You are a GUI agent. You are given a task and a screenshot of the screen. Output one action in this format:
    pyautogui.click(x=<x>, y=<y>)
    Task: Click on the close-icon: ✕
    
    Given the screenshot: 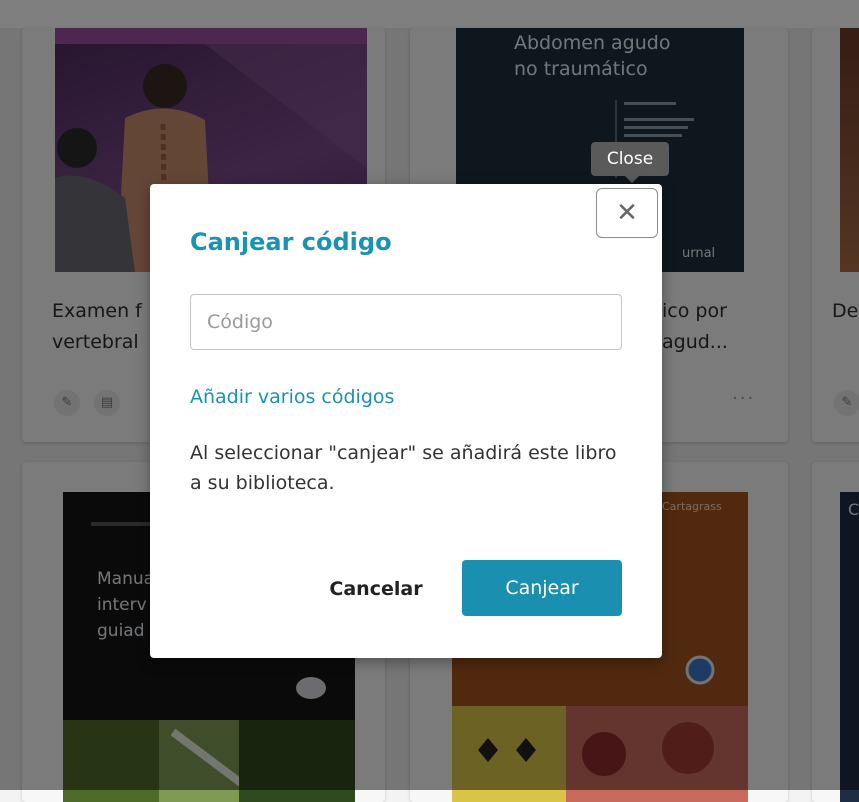 What is the action you would take?
    pyautogui.click(x=627, y=213)
    